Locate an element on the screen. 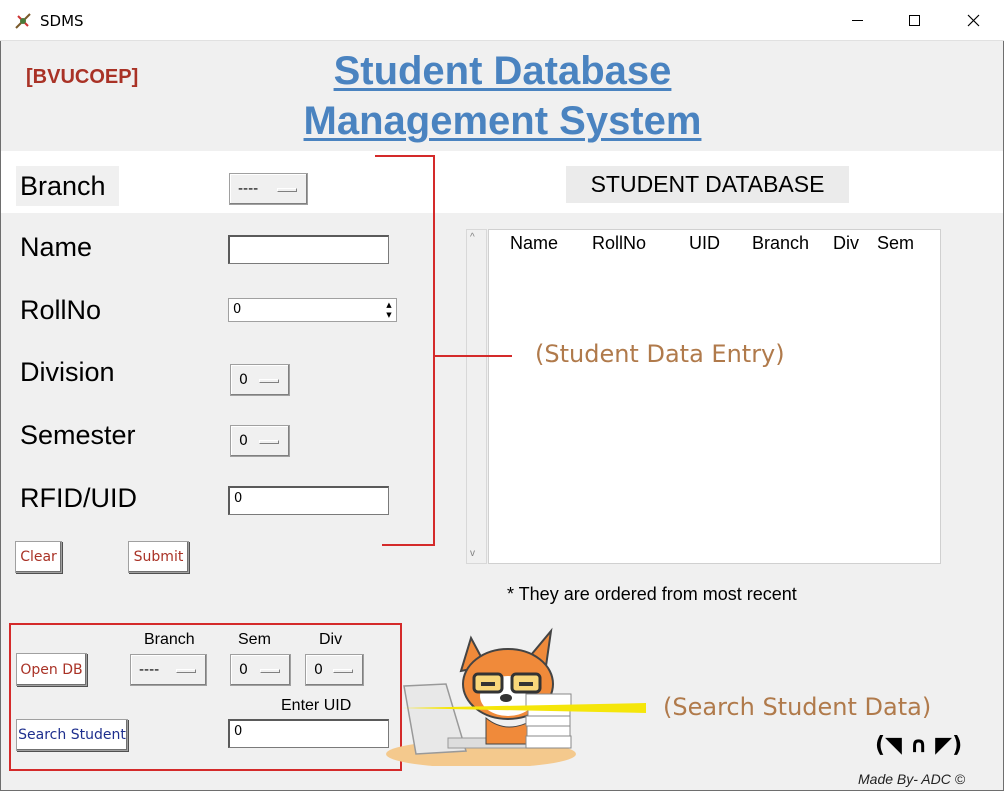 The height and width of the screenshot is (791, 1004). division-dropdown: 0 is located at coordinates (260, 380).